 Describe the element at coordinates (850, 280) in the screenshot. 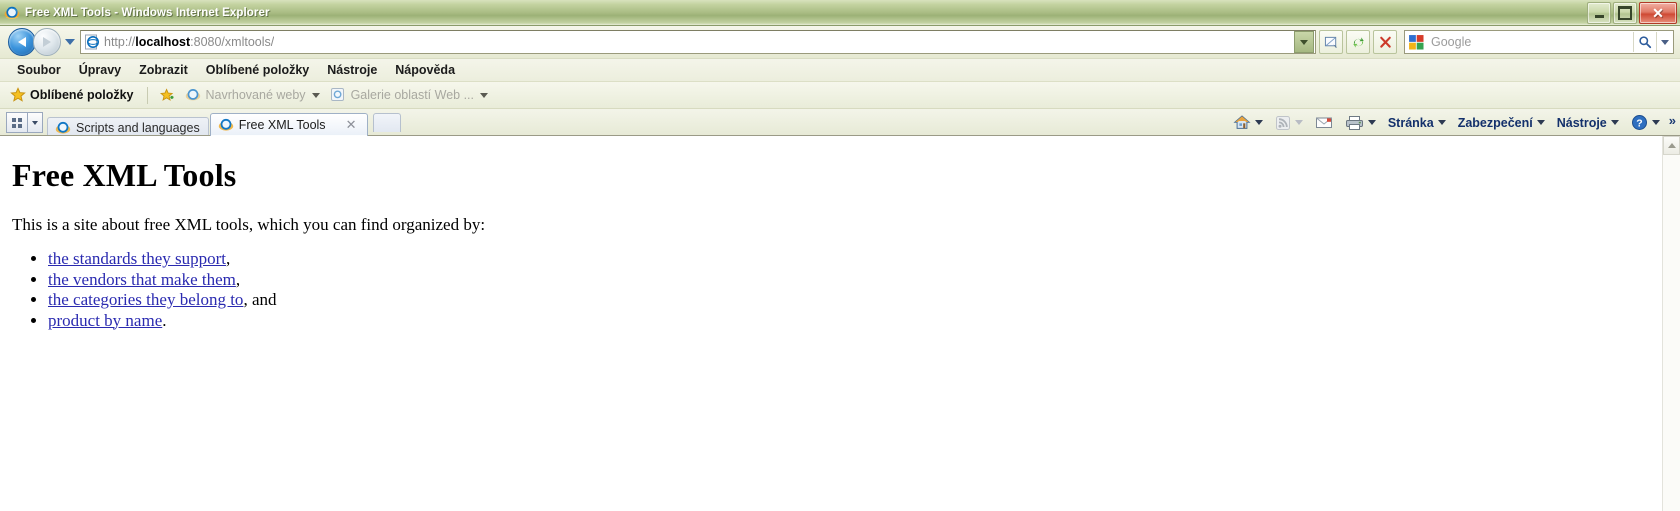

I see `list-item: the vendors that make them,` at that location.